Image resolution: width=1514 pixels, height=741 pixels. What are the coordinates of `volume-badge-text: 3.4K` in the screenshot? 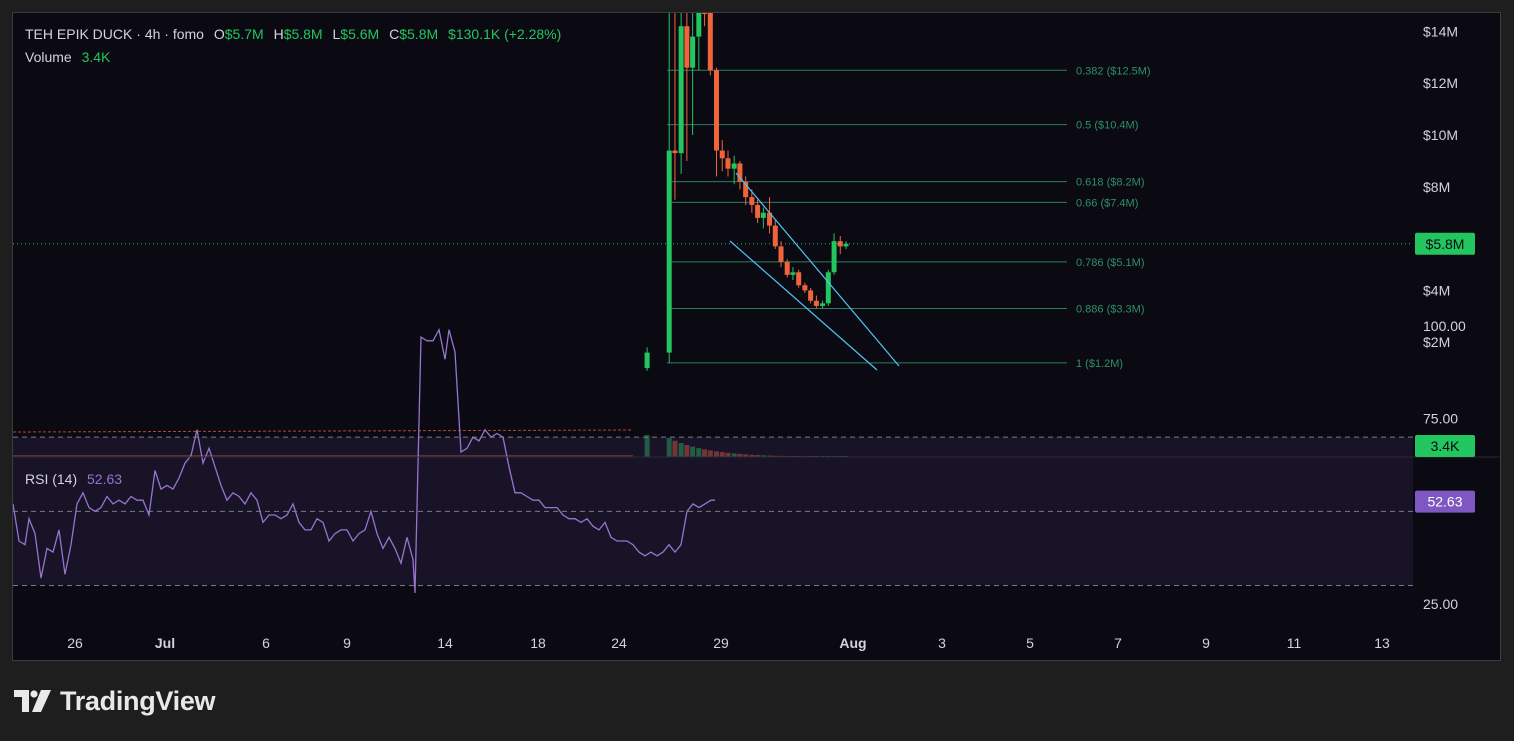 It's located at (1445, 446).